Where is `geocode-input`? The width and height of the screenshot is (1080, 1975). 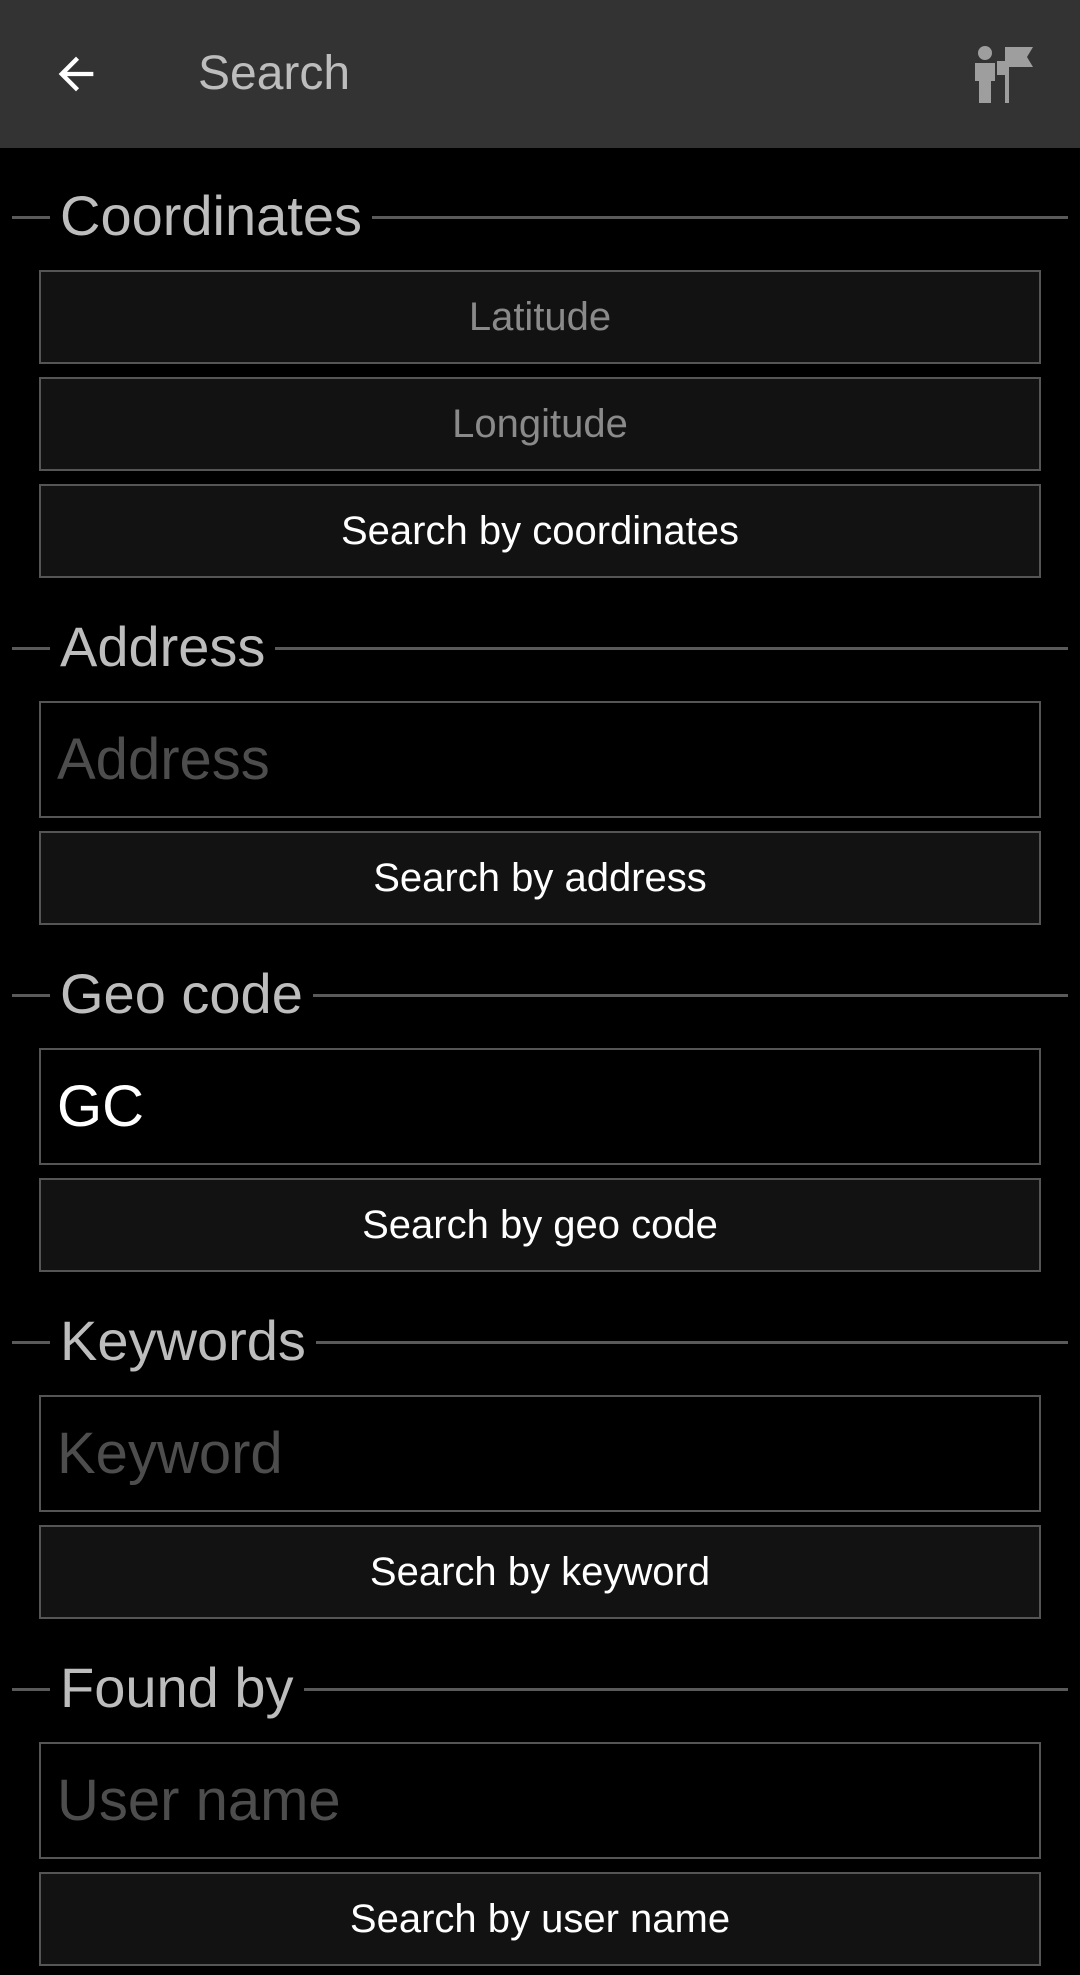 geocode-input is located at coordinates (548, 1106).